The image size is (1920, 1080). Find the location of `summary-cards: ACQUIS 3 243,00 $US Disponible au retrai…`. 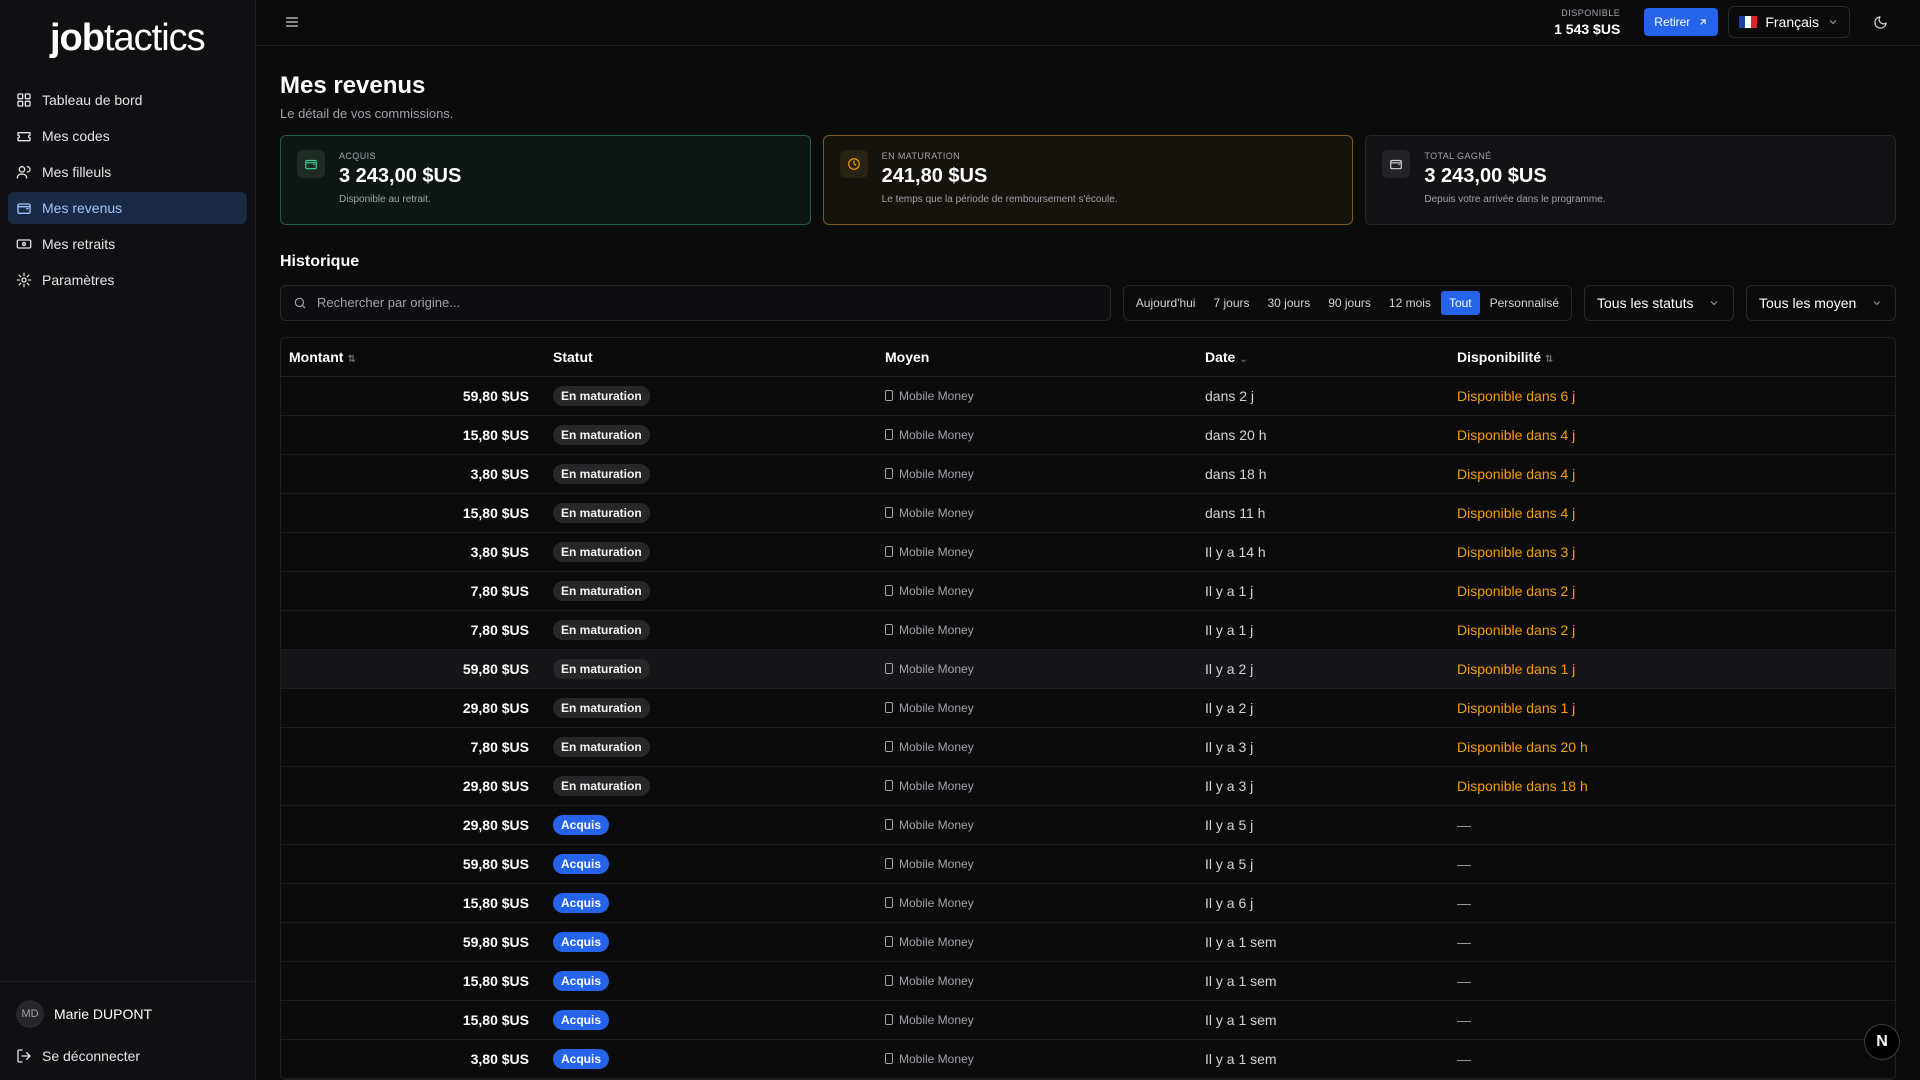

summary-cards: ACQUIS 3 243,00 $US Disponible au retrai… is located at coordinates (1088, 179).